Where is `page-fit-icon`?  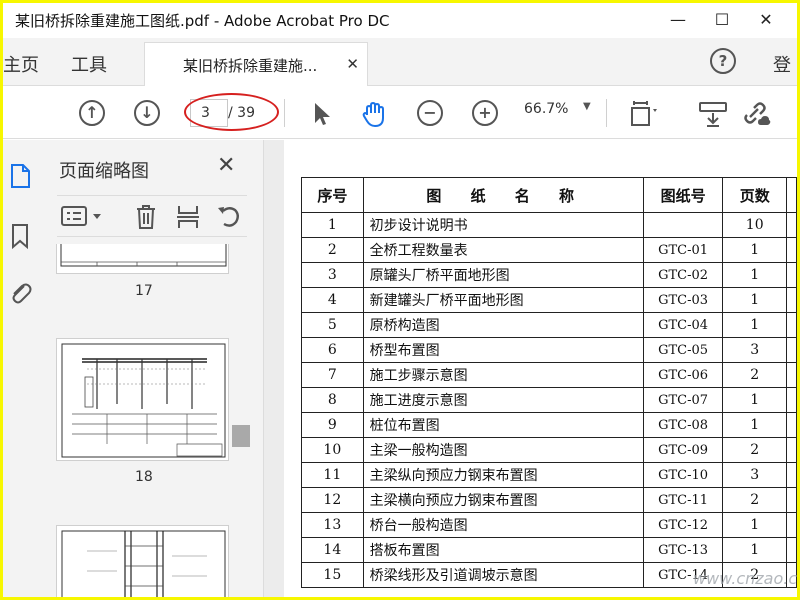
page-fit-icon is located at coordinates (643, 114).